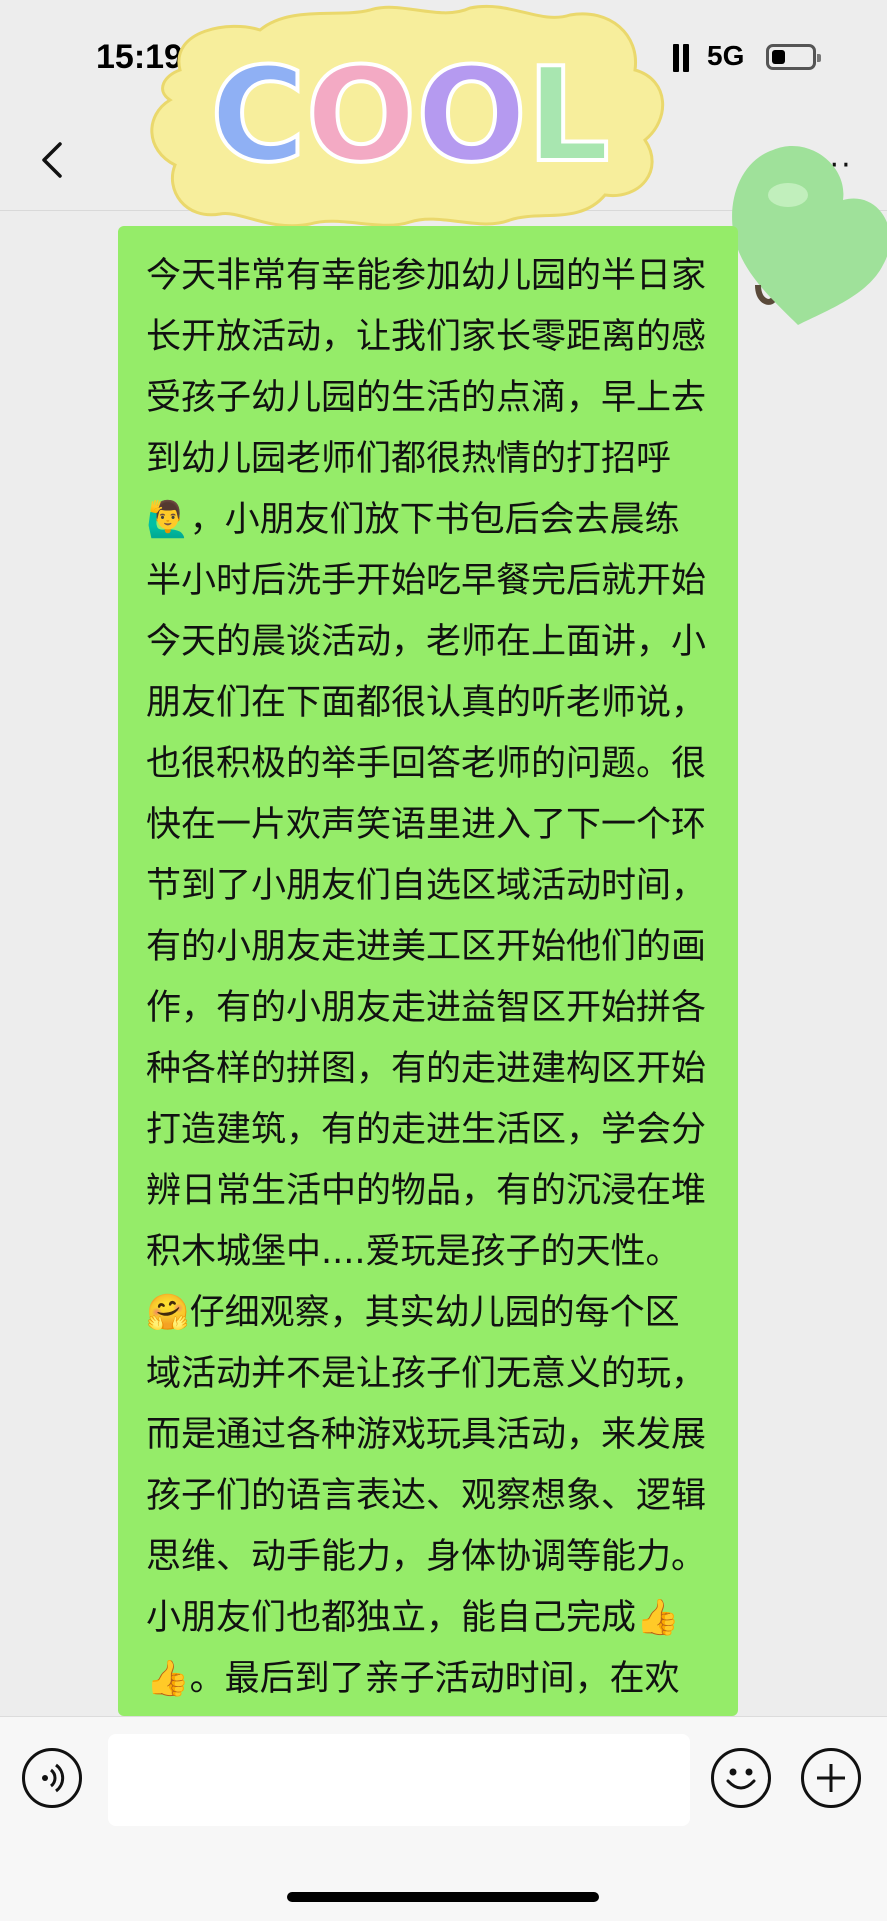  Describe the element at coordinates (741, 1778) in the screenshot. I see `emoji-icon` at that location.